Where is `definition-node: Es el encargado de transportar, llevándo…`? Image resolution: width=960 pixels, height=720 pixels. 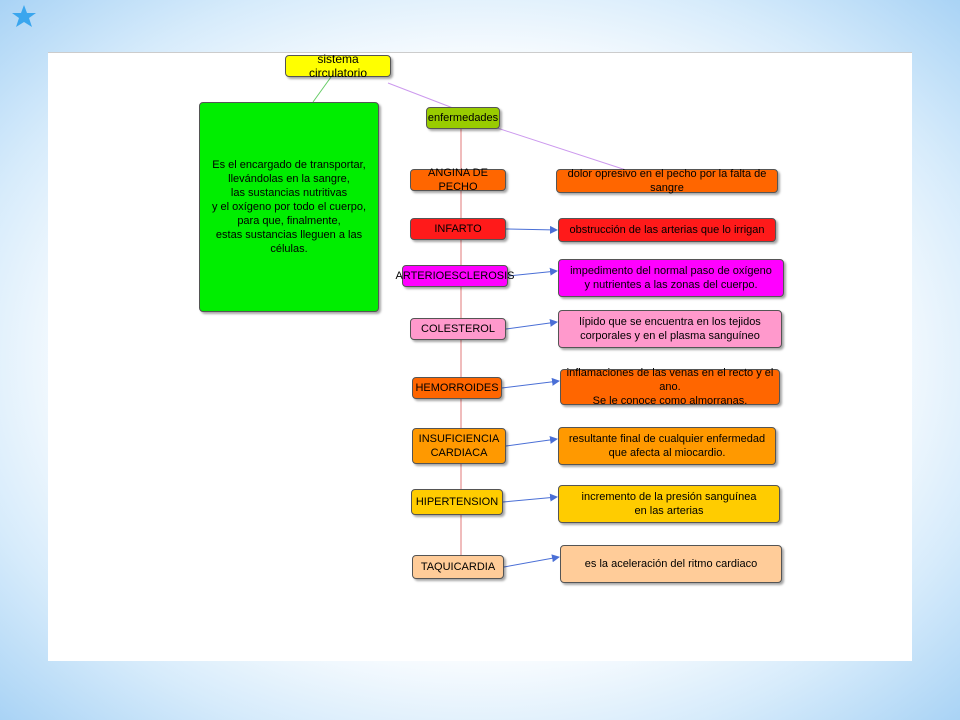
definition-node: Es el encargado de transportar, llevándo… is located at coordinates (289, 207).